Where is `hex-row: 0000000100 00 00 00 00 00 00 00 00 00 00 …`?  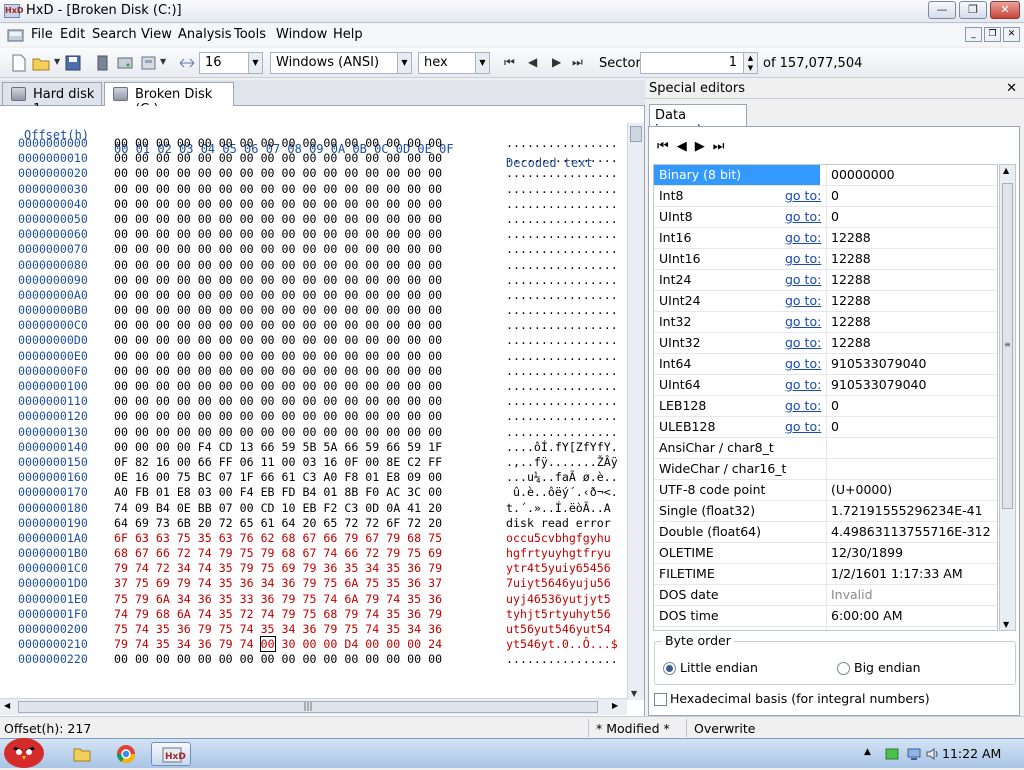 hex-row: 0000000100 00 00 00 00 00 00 00 00 00 00 … is located at coordinates (314, 386).